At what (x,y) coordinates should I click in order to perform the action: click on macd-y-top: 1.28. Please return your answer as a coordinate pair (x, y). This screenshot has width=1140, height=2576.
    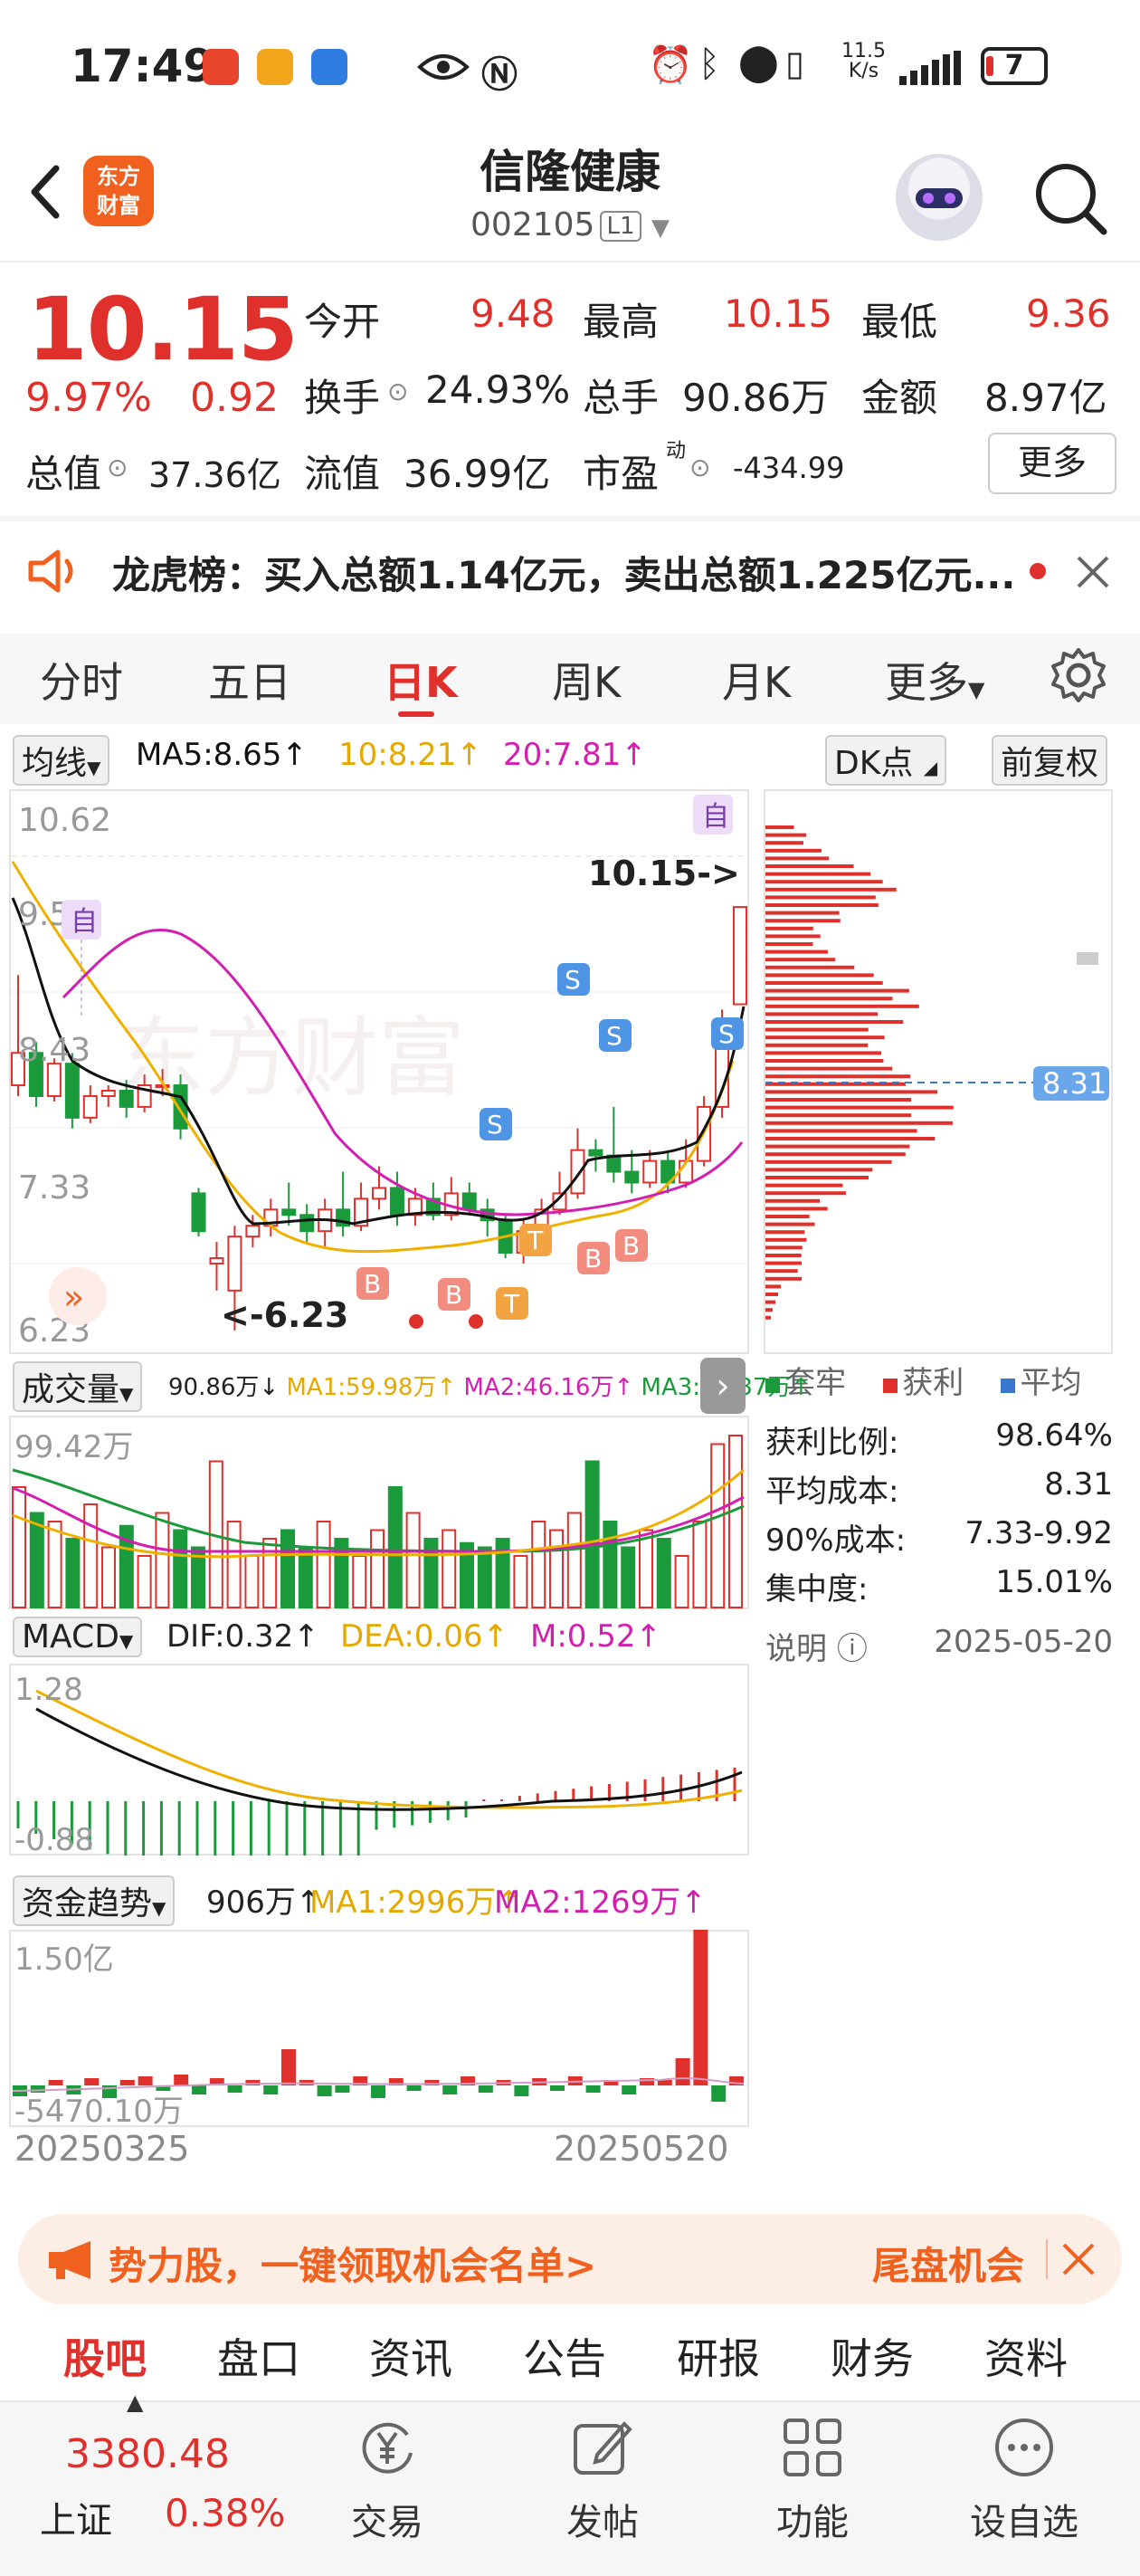
    Looking at the image, I should click on (48, 1690).